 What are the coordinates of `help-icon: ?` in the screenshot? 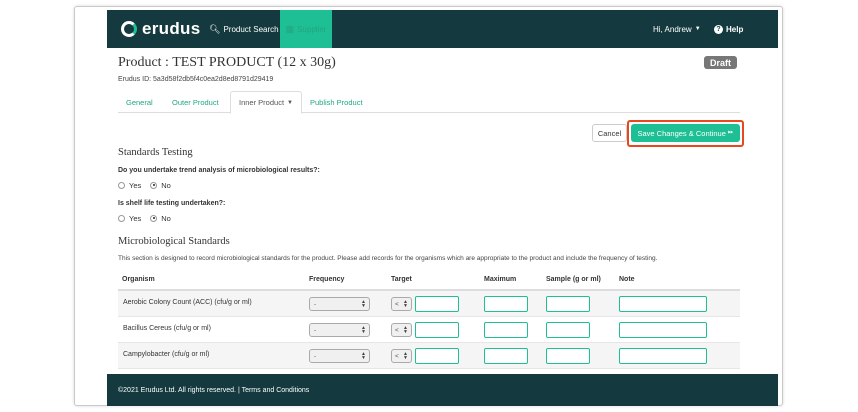 It's located at (718, 29).